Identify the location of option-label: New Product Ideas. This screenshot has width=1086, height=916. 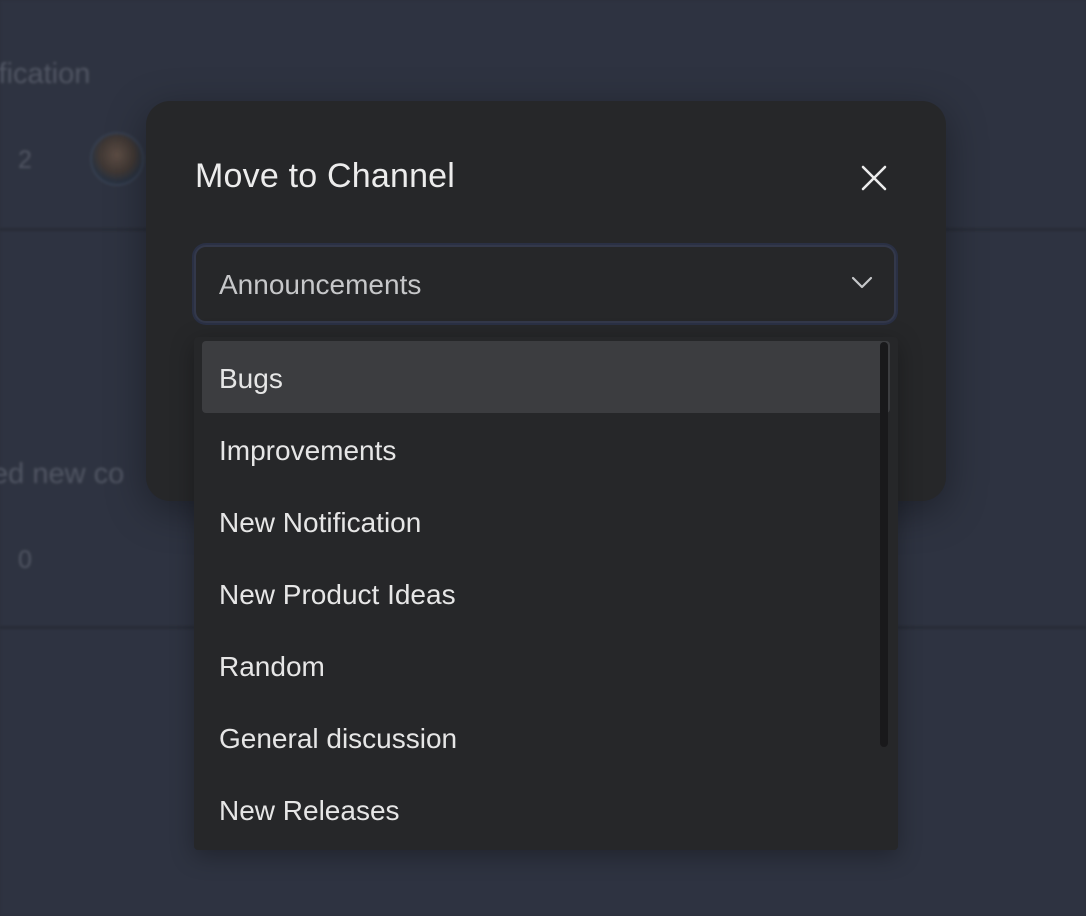
(337, 594).